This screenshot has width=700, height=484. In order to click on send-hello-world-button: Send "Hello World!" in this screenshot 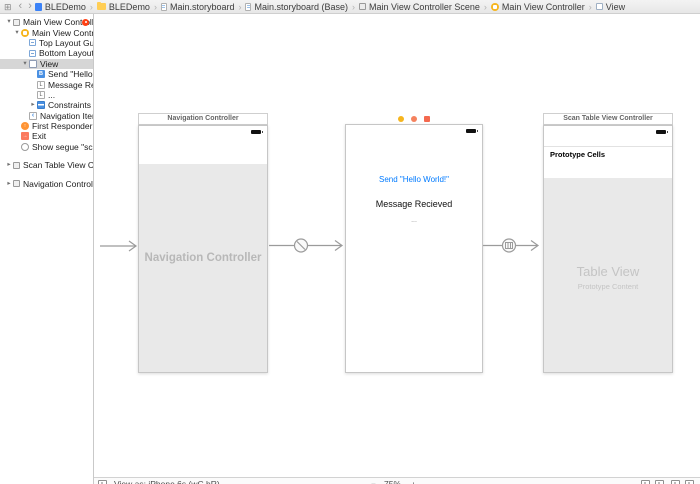, I will do `click(414, 179)`.